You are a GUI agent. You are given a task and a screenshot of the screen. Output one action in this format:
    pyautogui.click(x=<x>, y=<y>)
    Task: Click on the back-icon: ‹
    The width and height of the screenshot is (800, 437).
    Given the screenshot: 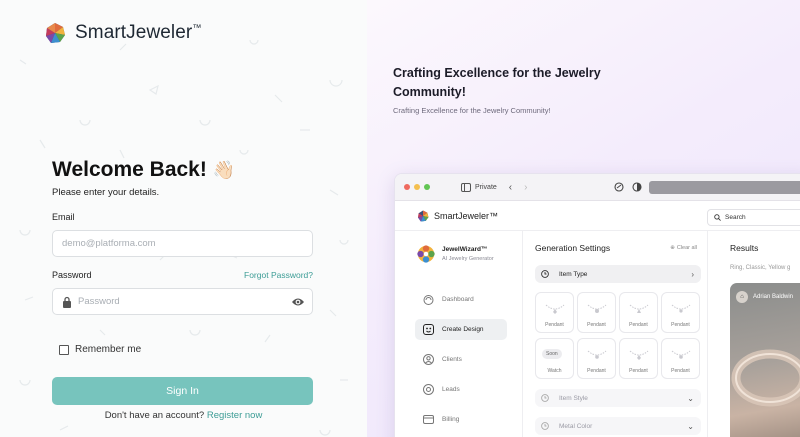 What is the action you would take?
    pyautogui.click(x=510, y=187)
    